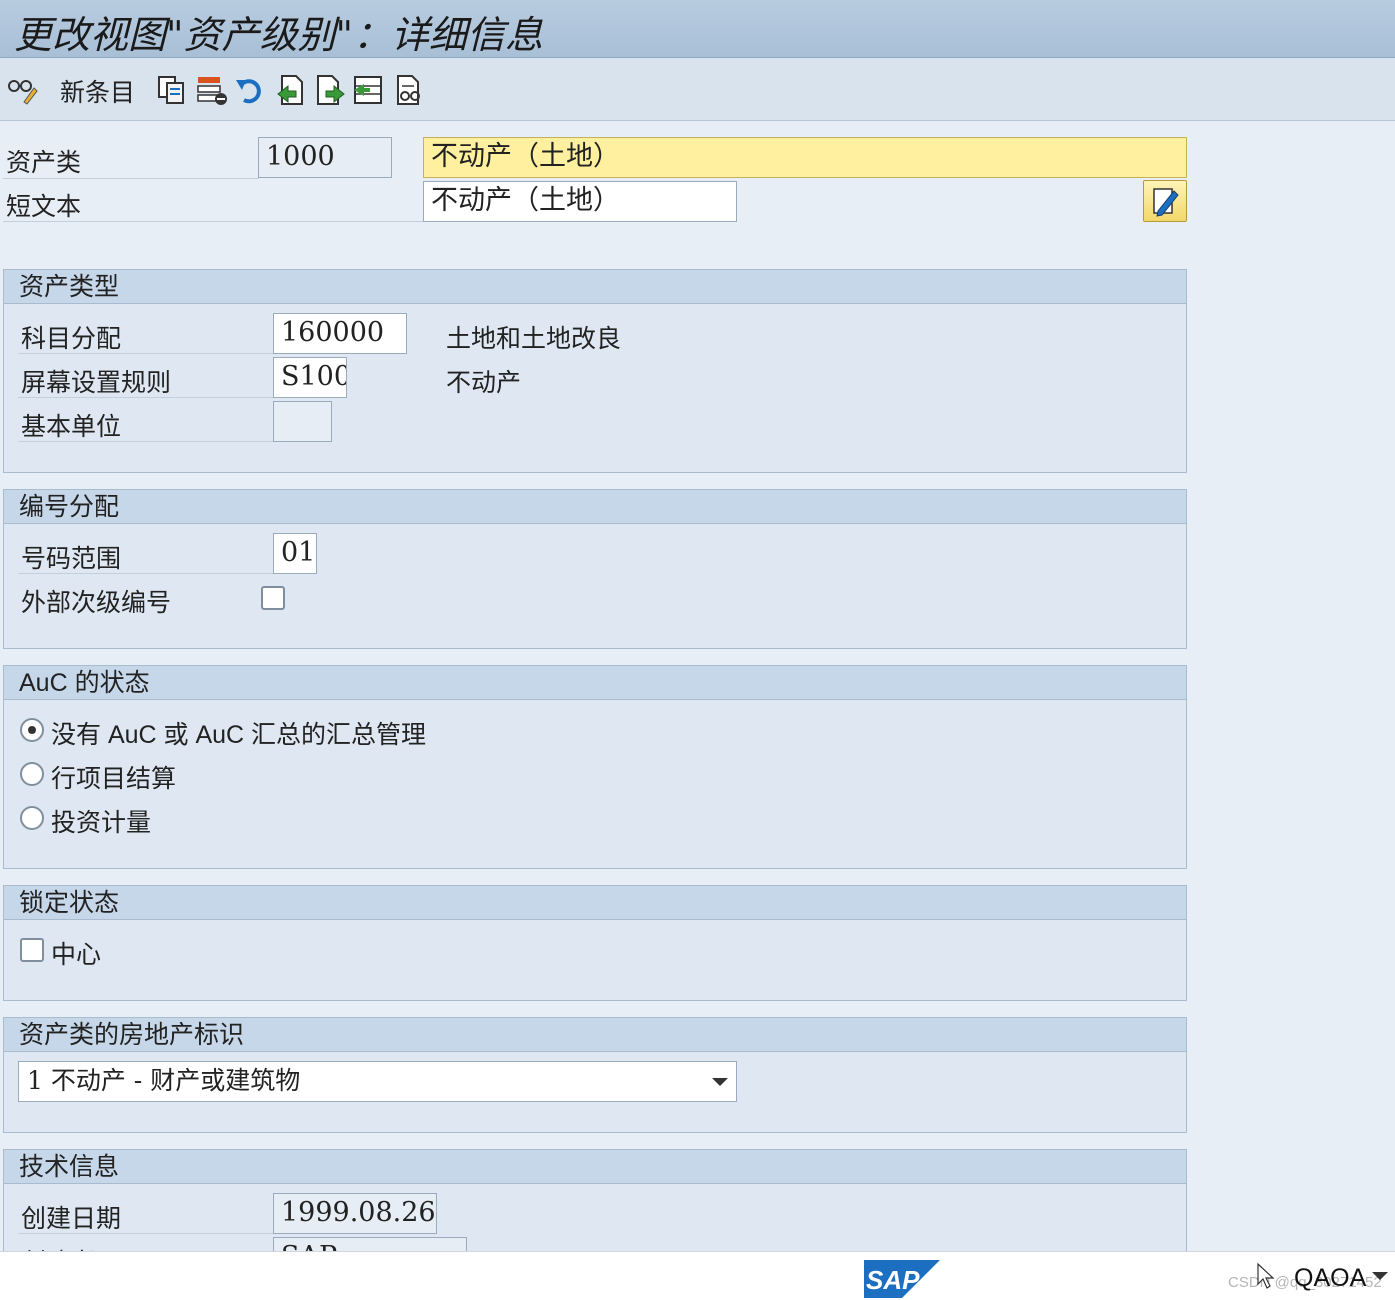 The width and height of the screenshot is (1395, 1300). What do you see at coordinates (96, 382) in the screenshot?
I see `screen-layout-label: 屏幕设置规则` at bounding box center [96, 382].